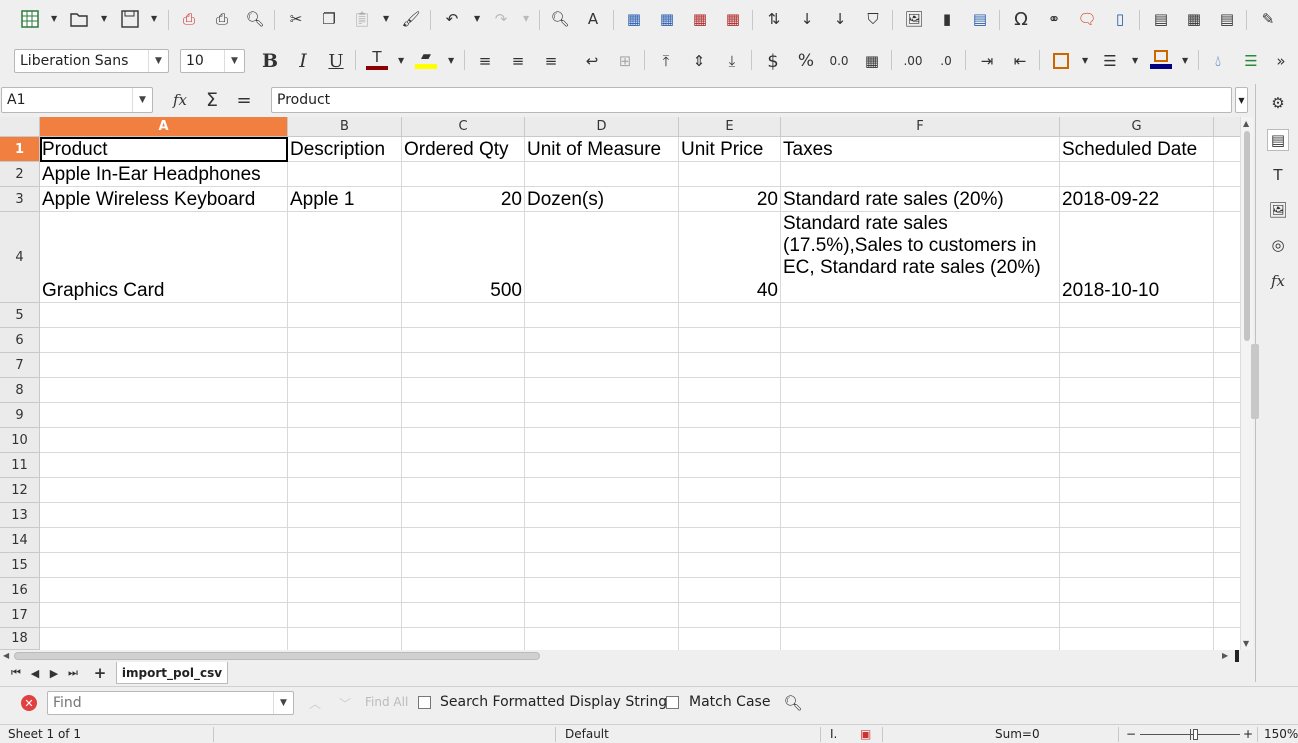 The width and height of the screenshot is (1298, 743). I want to click on row-header: 18, so click(20, 639).